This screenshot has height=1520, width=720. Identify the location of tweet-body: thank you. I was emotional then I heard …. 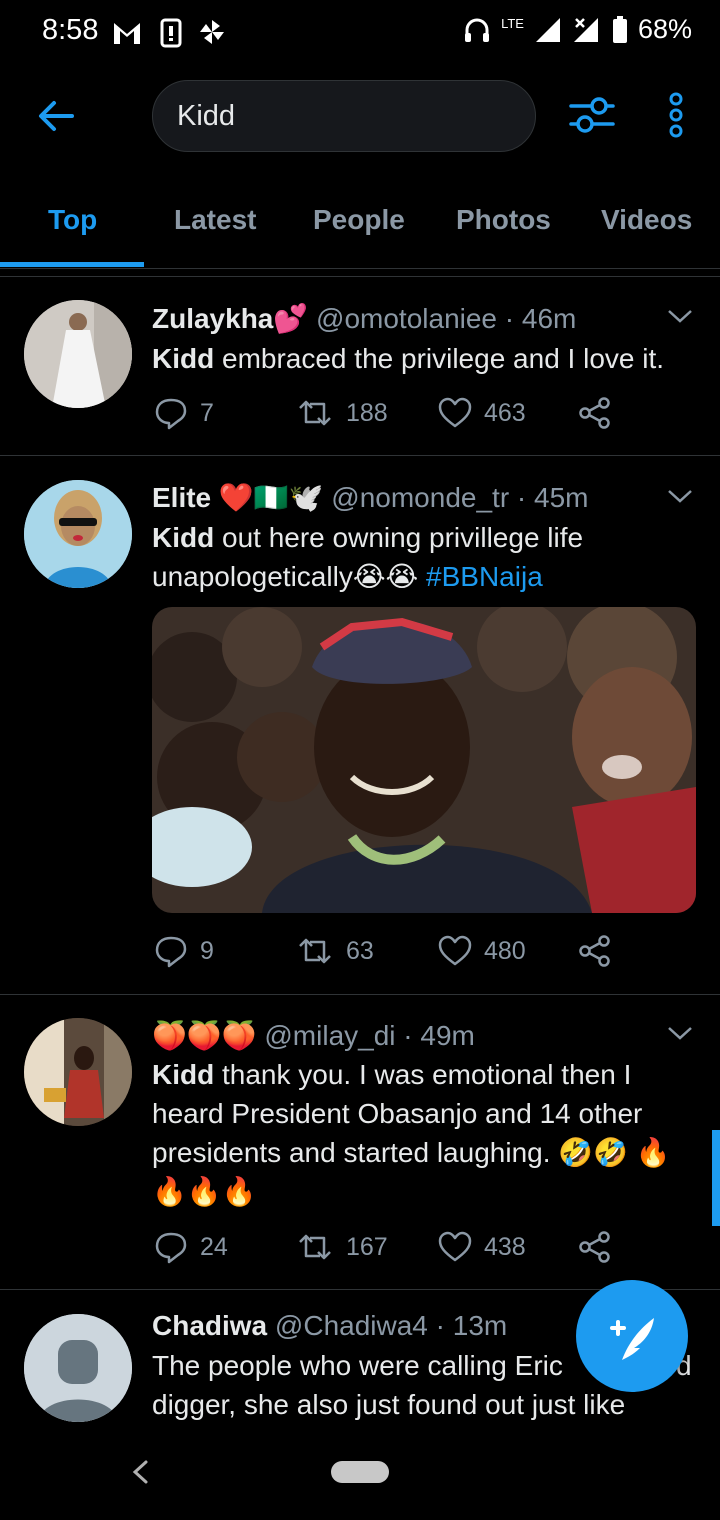
(411, 1133).